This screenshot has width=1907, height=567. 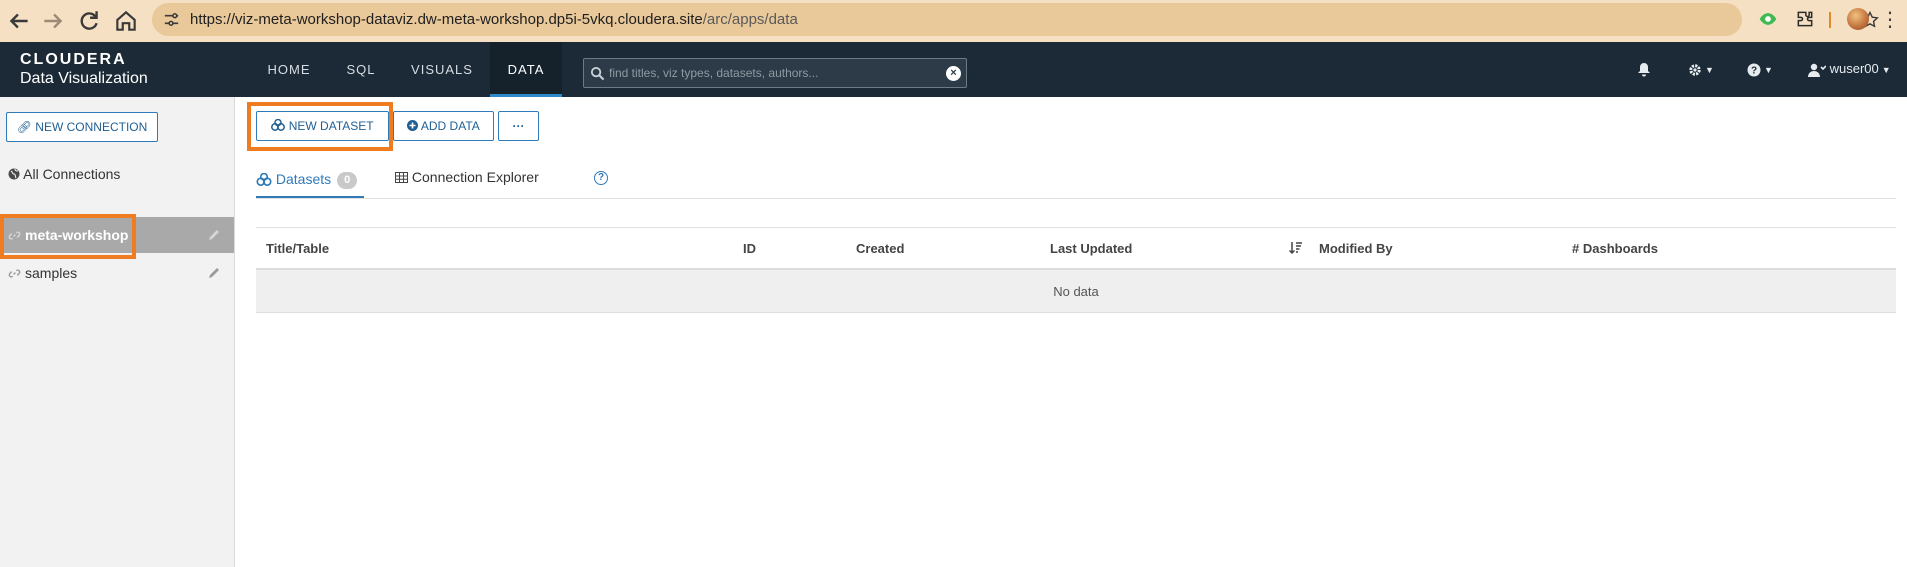 I want to click on plus-circle-icon, so click(x=413, y=125).